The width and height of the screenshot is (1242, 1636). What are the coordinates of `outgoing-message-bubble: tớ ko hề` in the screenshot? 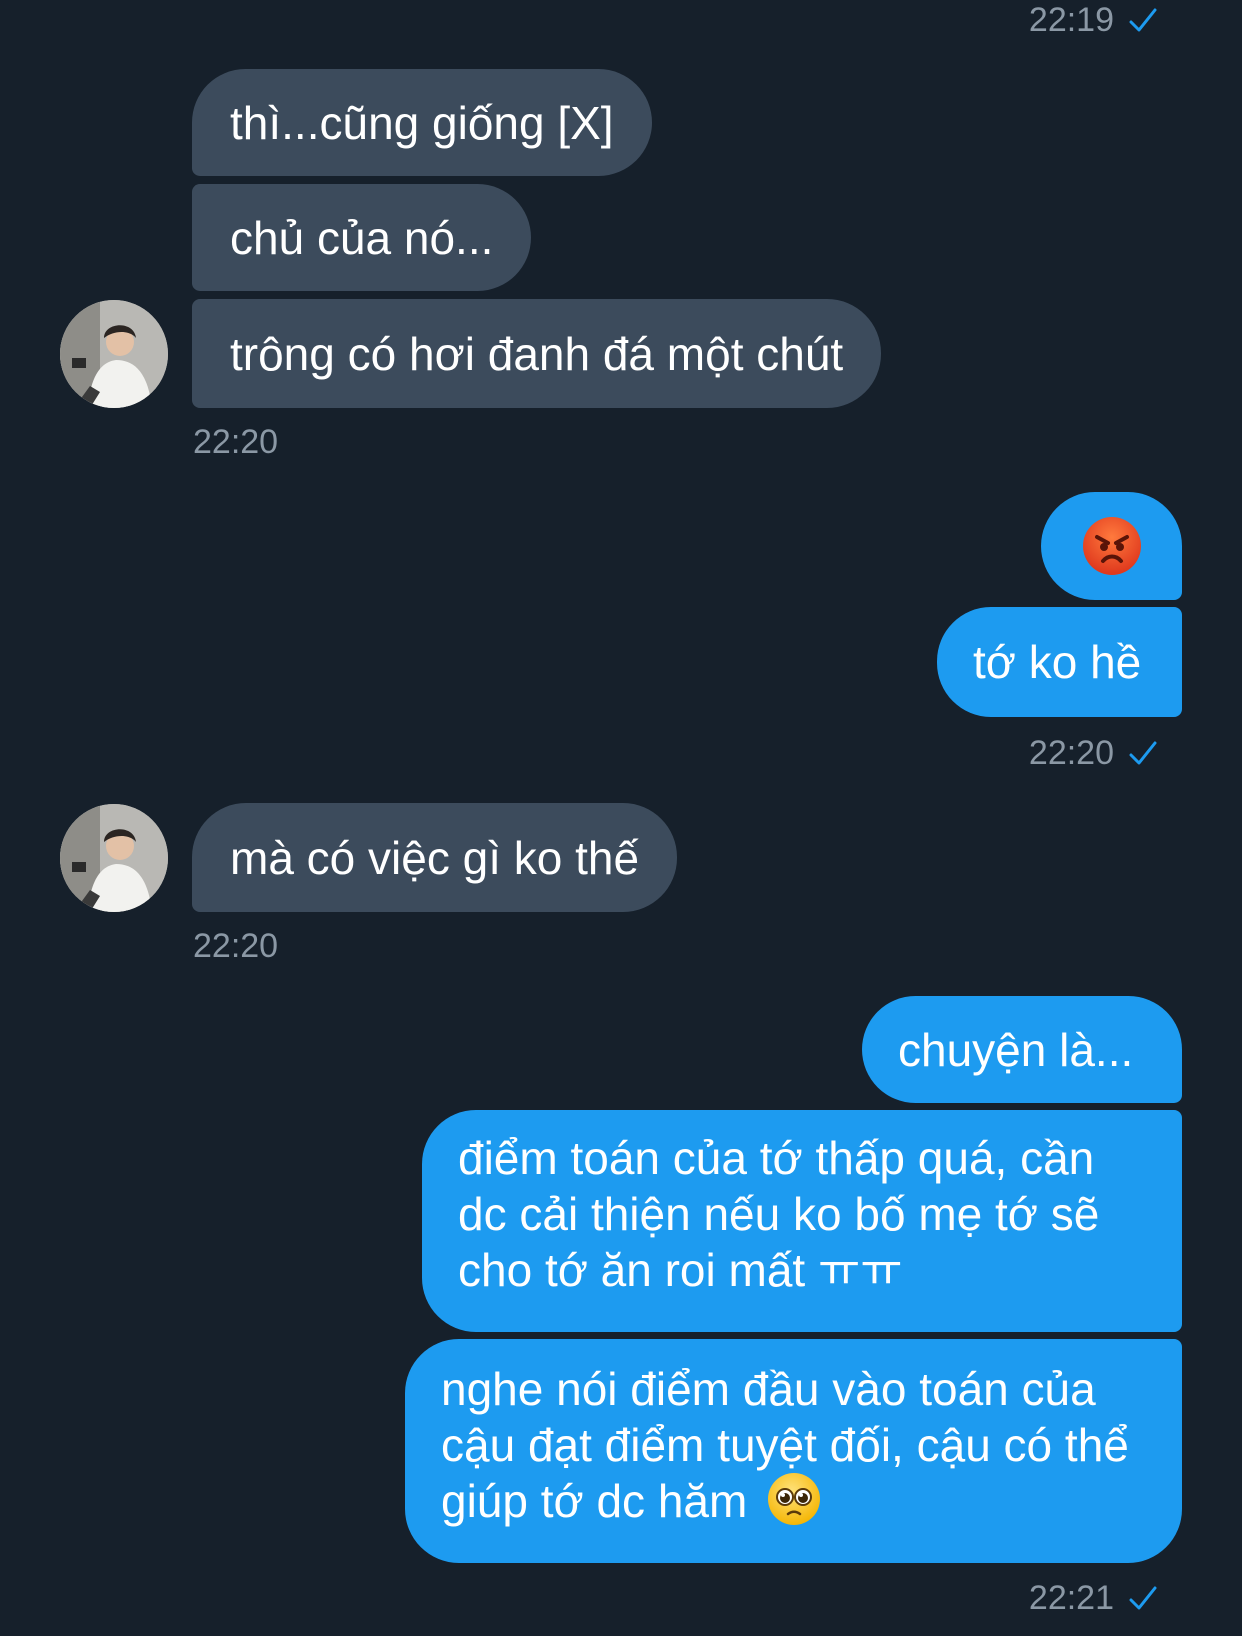 It's located at (1059, 662).